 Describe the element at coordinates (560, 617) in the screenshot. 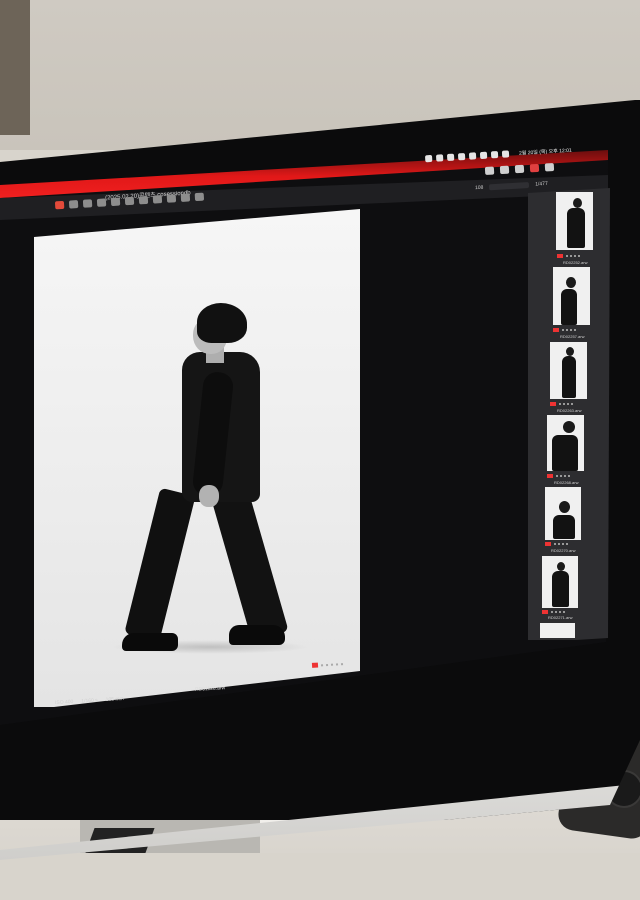

I see `thumb-label: RD02271.arw` at that location.